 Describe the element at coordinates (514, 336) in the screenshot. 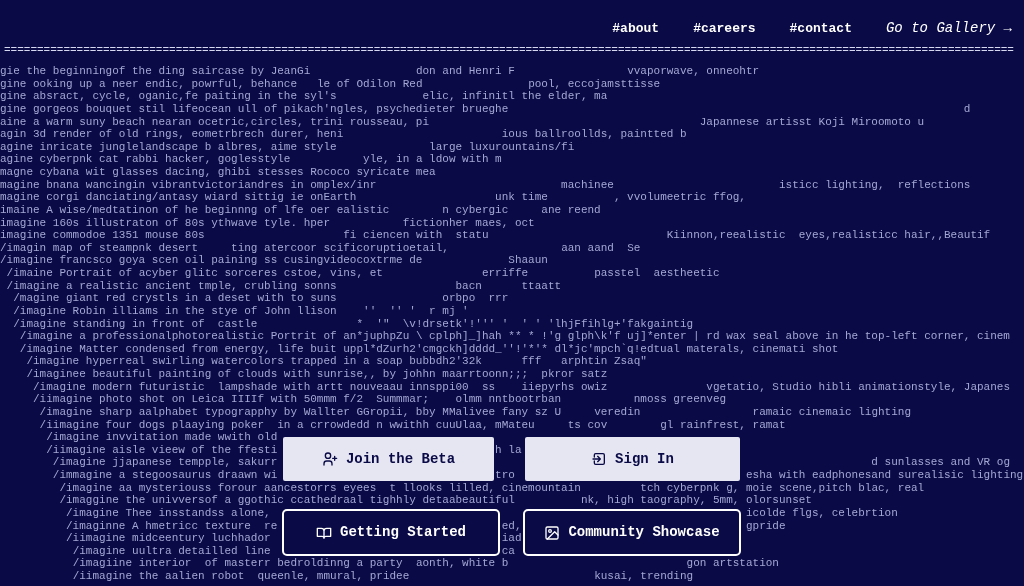

I see `prompt-text: /imagine a professionalphotorealistic Portrit of an*juphpZu \ cplph]_]hah ** * !'g glph\k'f uj]*enter | rd wax seal above in he top-left corner, cinem` at that location.